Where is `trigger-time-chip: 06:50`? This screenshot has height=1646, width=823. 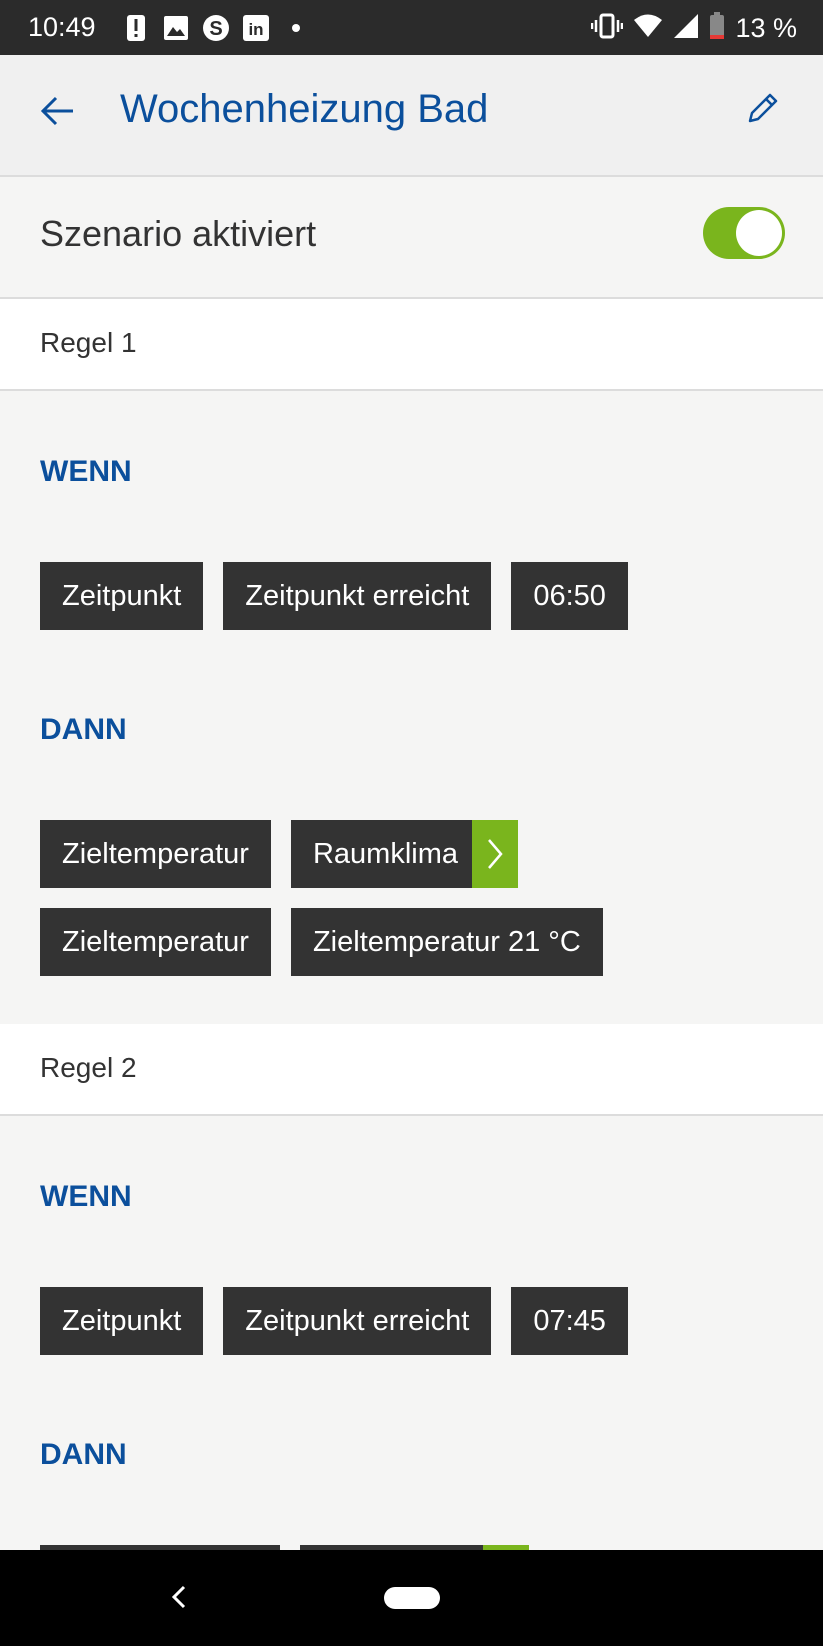 trigger-time-chip: 06:50 is located at coordinates (569, 596).